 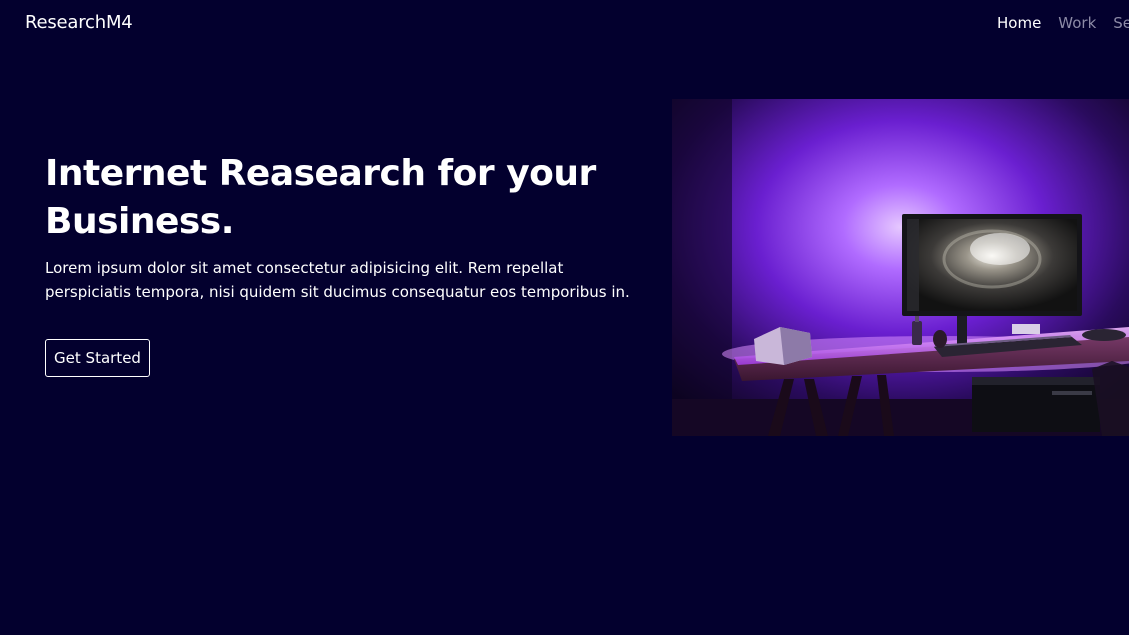 I want to click on nav-links: Home Work Ser, so click(x=1063, y=23).